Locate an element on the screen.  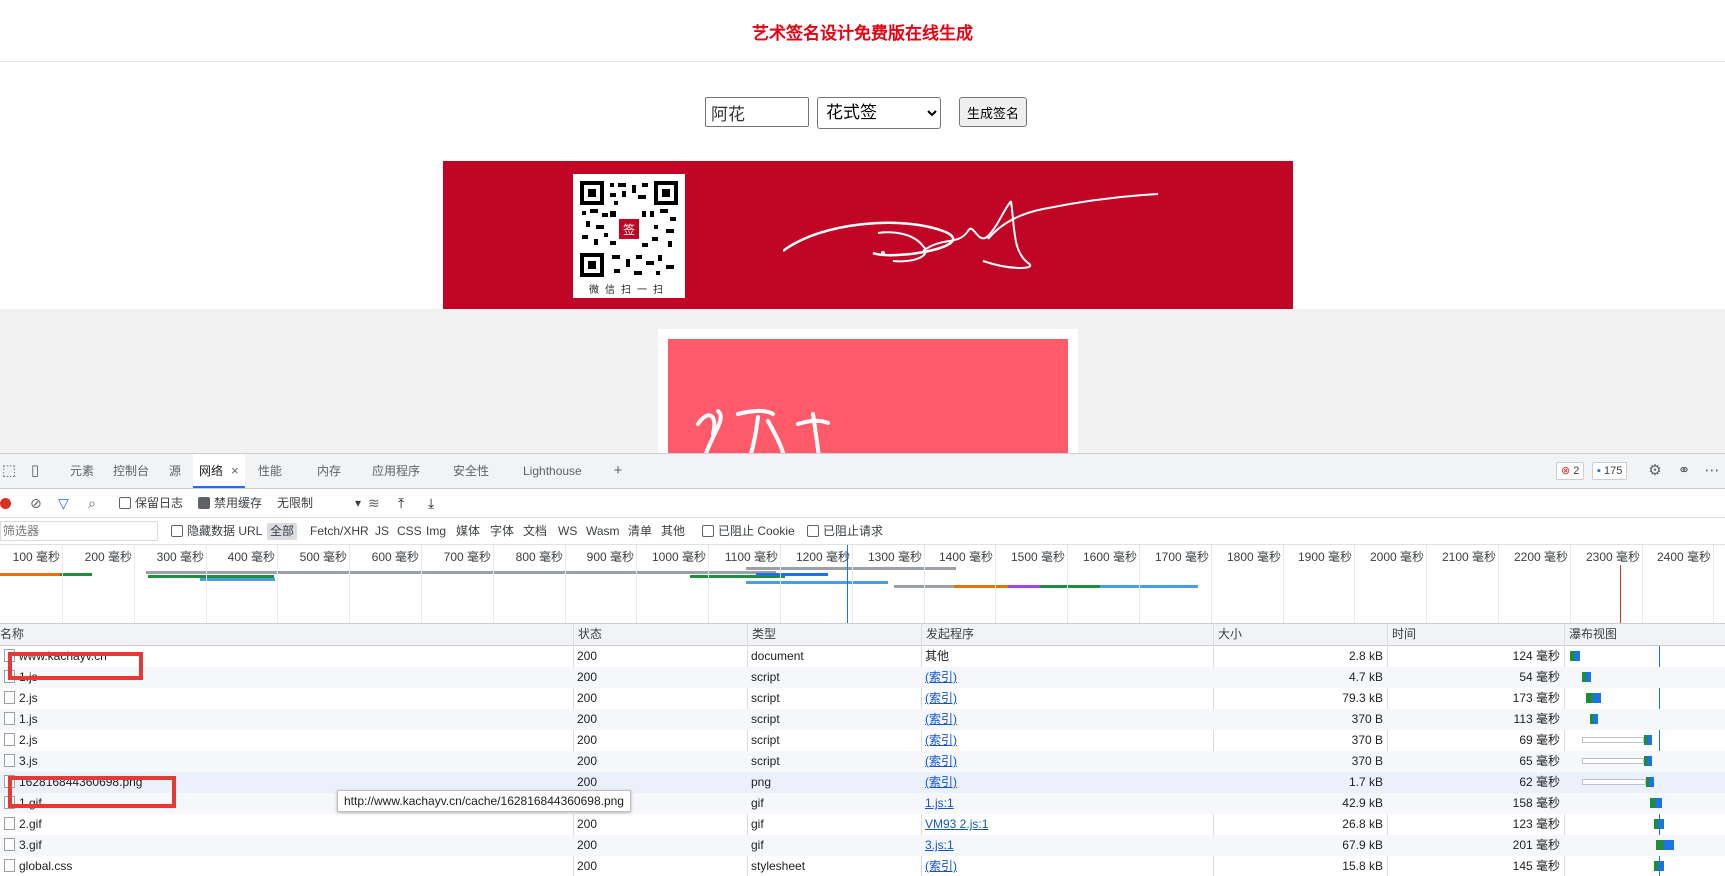
col-header-initiator: 发起程序 is located at coordinates (1067, 634).